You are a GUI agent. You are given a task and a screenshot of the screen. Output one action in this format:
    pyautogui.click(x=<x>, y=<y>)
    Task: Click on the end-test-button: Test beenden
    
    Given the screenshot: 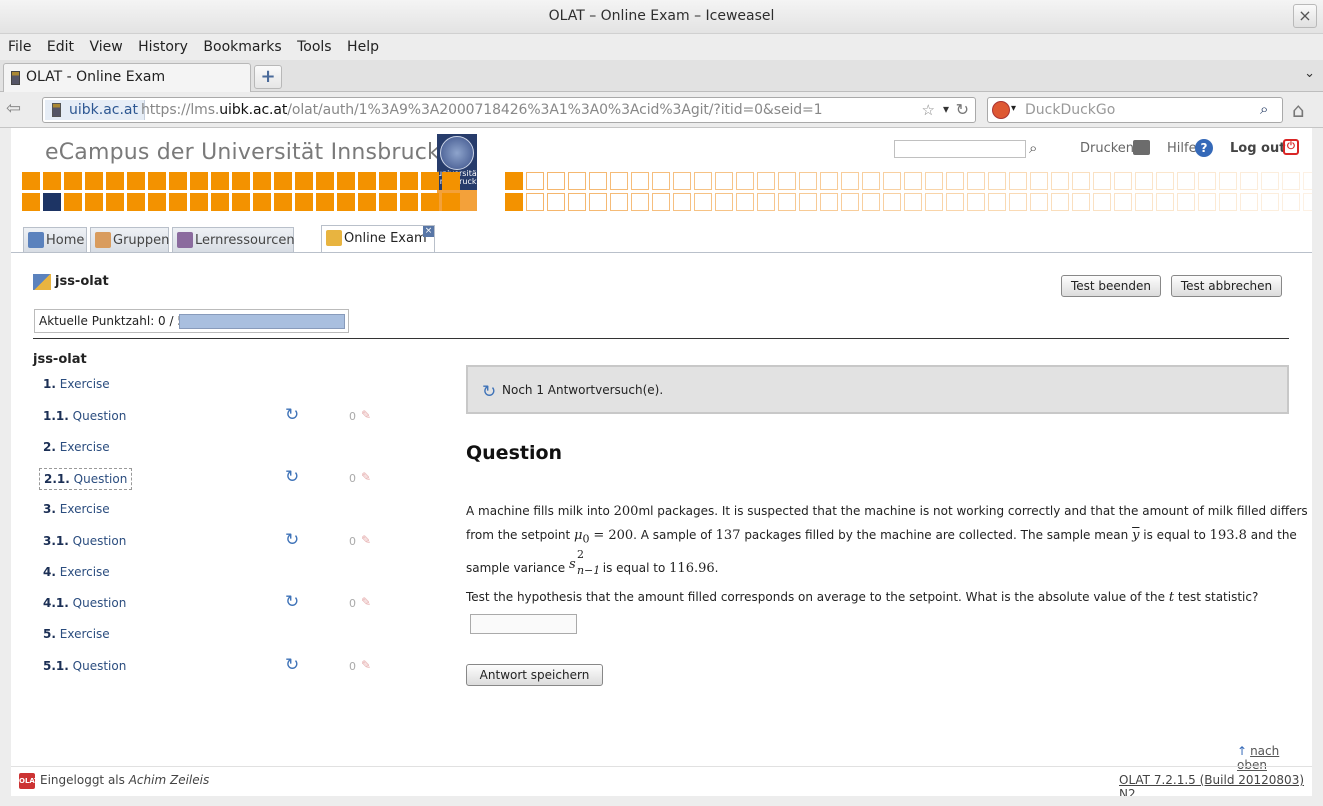 What is the action you would take?
    pyautogui.click(x=1111, y=286)
    